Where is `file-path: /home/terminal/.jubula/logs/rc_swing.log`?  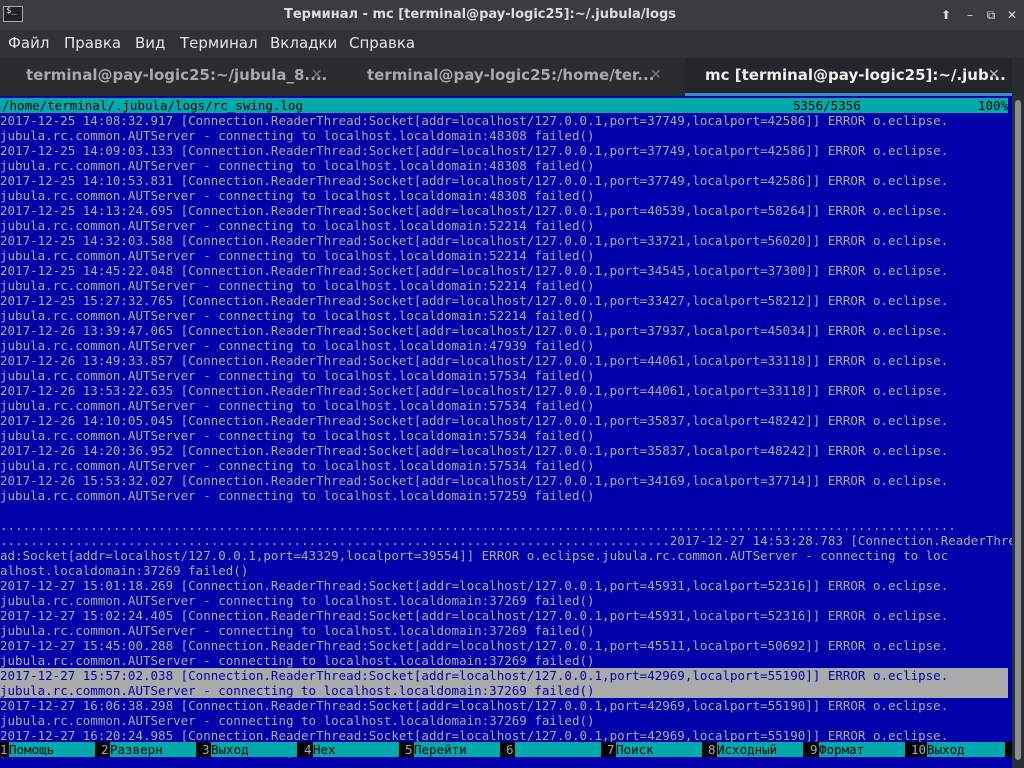 file-path: /home/terminal/.jubula/logs/rc_swing.log is located at coordinates (153, 105).